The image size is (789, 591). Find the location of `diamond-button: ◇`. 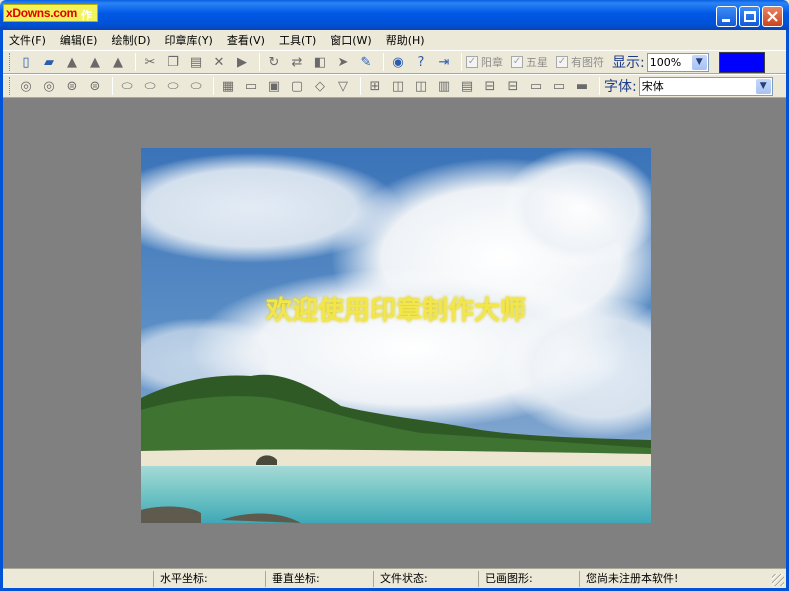

diamond-button: ◇ is located at coordinates (320, 86).